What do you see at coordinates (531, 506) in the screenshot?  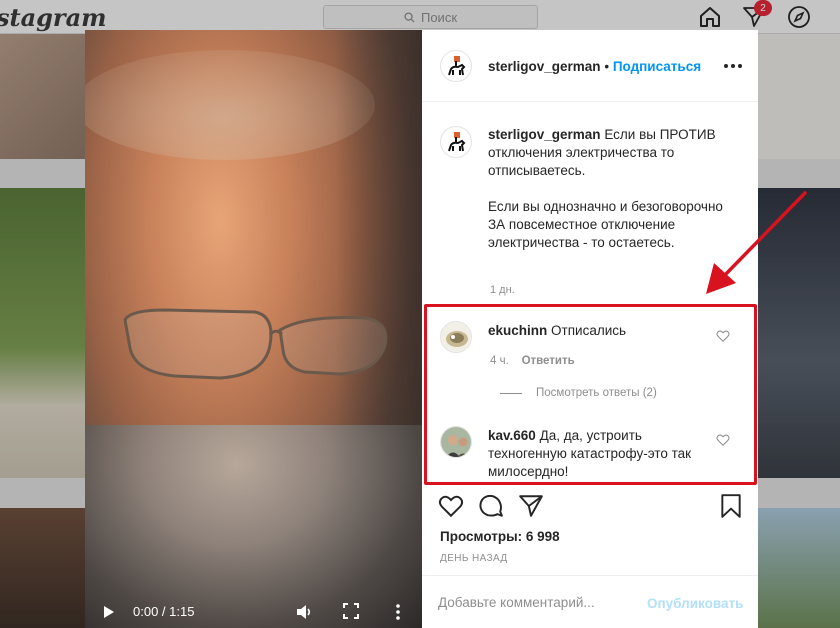 I see `share-icon` at bounding box center [531, 506].